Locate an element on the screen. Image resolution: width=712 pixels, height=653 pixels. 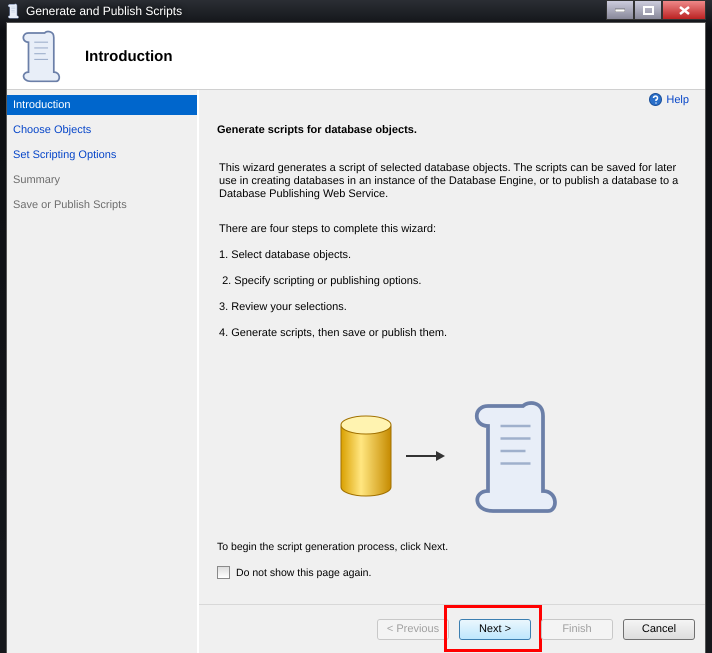
step-text: 2. Specify scripting or publishing options. is located at coordinates (321, 281).